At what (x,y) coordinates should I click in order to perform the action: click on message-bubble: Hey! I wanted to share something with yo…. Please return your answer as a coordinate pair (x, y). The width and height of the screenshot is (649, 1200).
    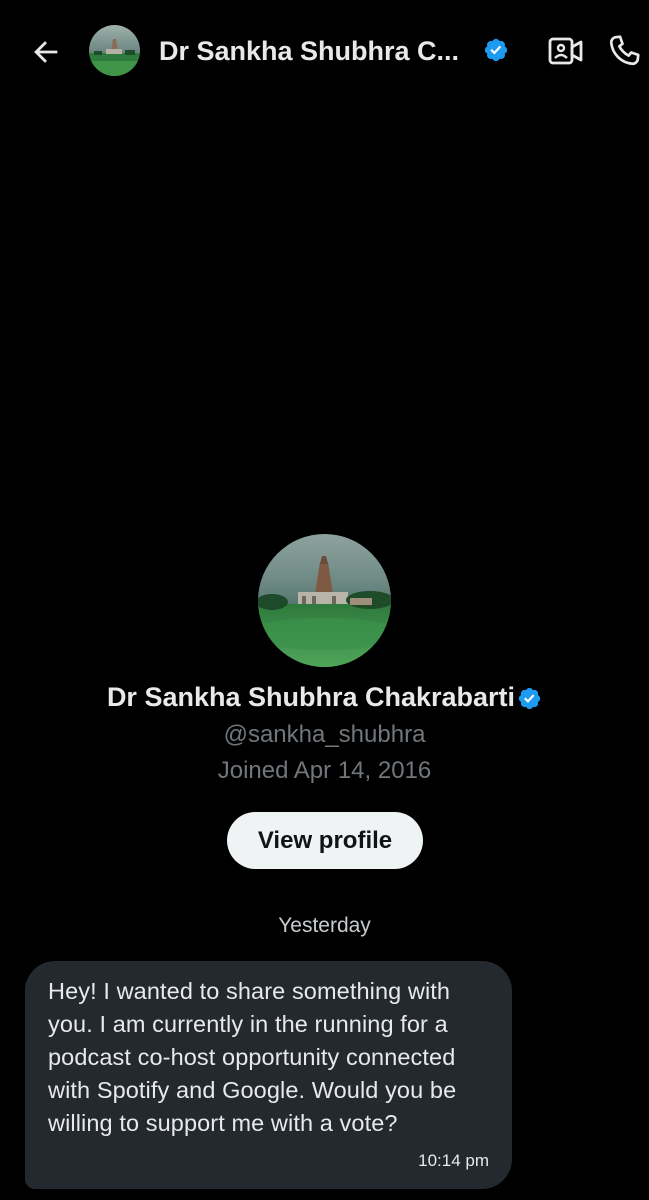
    Looking at the image, I should click on (268, 1075).